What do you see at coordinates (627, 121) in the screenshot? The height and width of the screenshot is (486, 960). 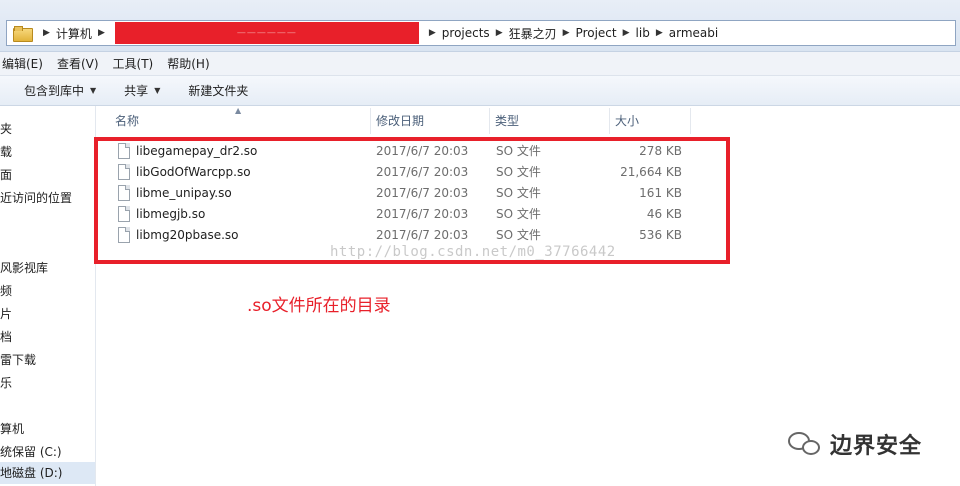 I see `column-header-size: 大小` at bounding box center [627, 121].